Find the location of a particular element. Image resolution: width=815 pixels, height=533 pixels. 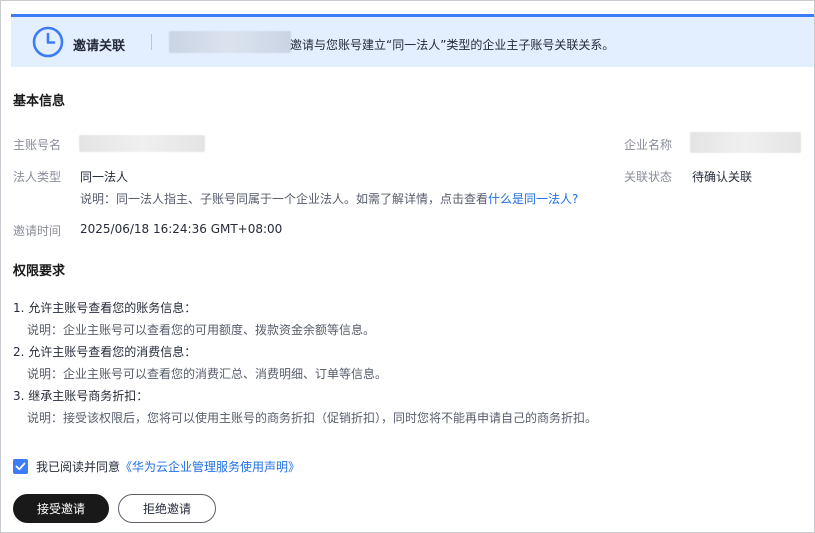

main-account-value-redacted is located at coordinates (142, 143).